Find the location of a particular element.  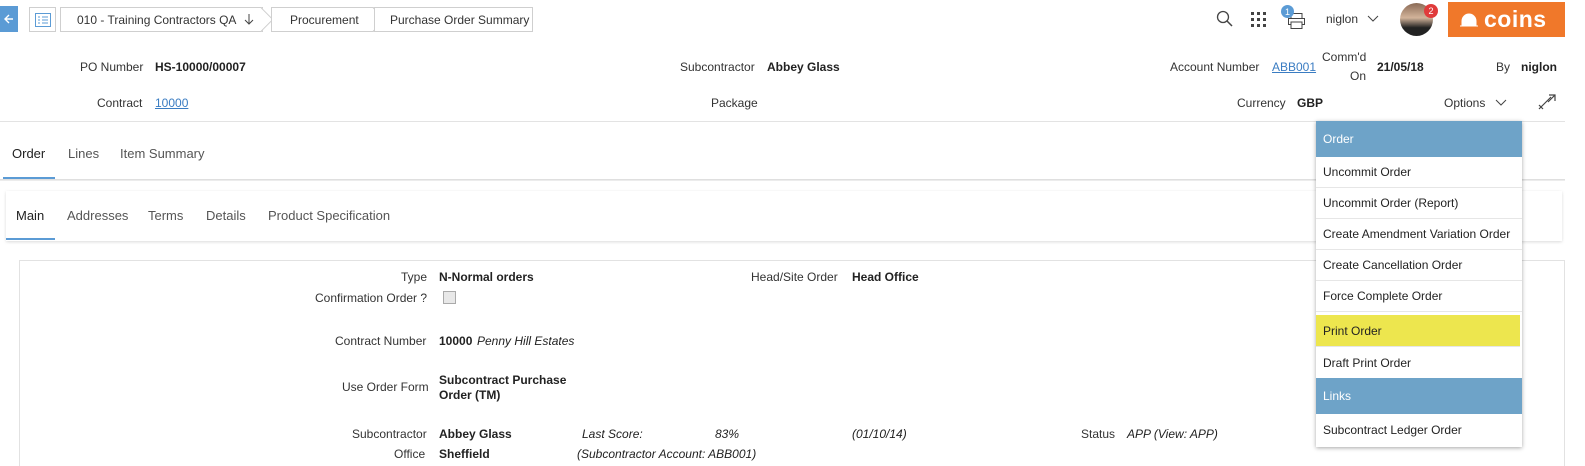

tab-details: Details is located at coordinates (226, 215).